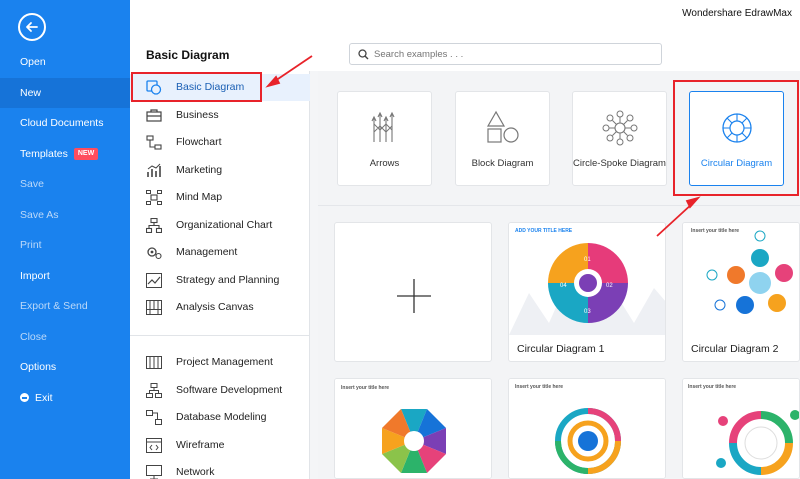 This screenshot has width=800, height=479. I want to click on template-ring-diagram: Insert your title here, so click(587, 428).